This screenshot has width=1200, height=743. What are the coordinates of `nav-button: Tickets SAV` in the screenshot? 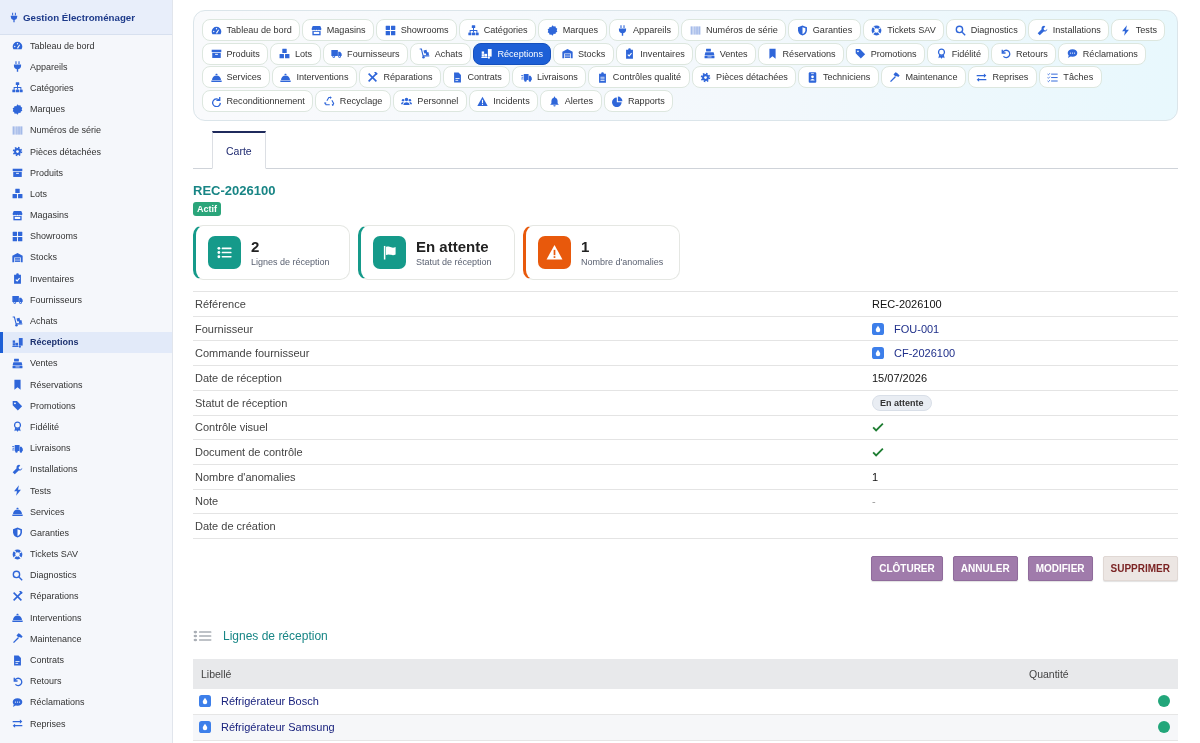 It's located at (903, 30).